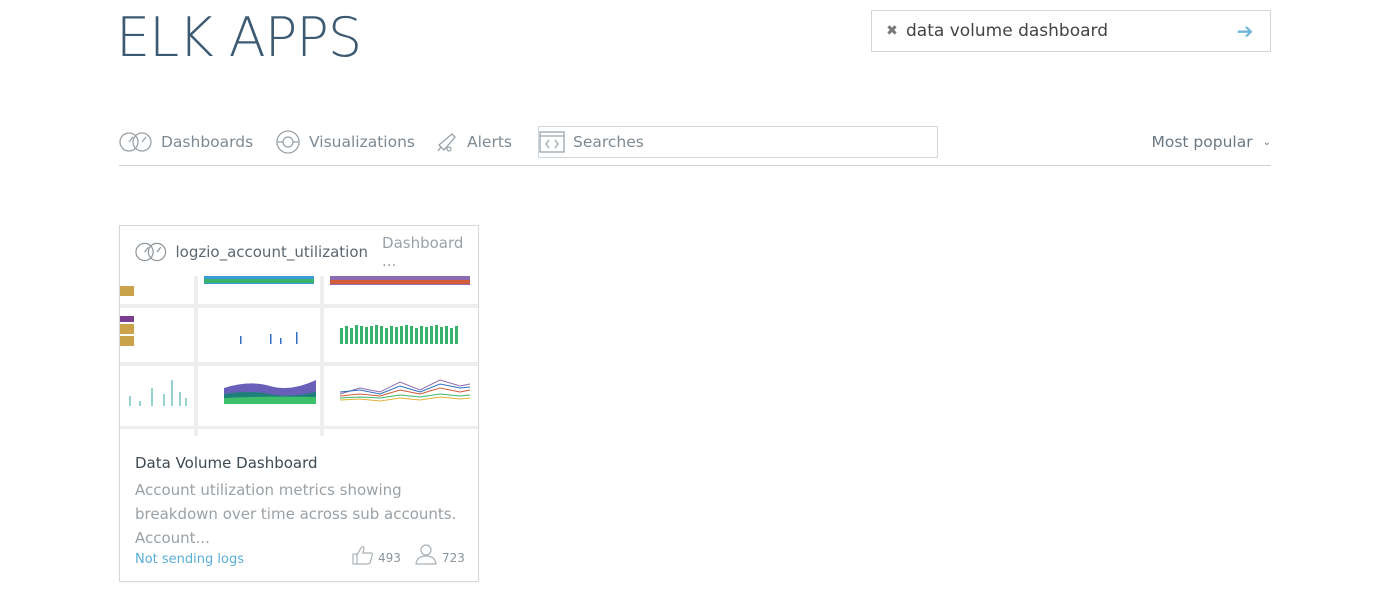 This screenshot has width=1376, height=606. What do you see at coordinates (1245, 31) in the screenshot?
I see `submit-arrow-icon: ➔` at bounding box center [1245, 31].